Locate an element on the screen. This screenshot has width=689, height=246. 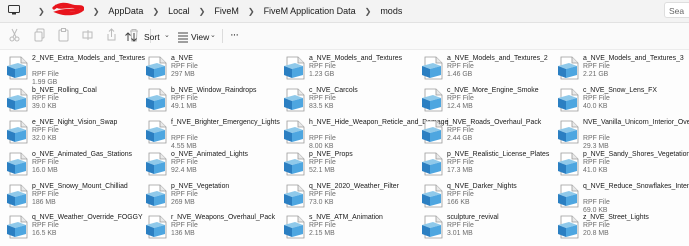
file-size: 16.0 MB is located at coordinates (45, 170).